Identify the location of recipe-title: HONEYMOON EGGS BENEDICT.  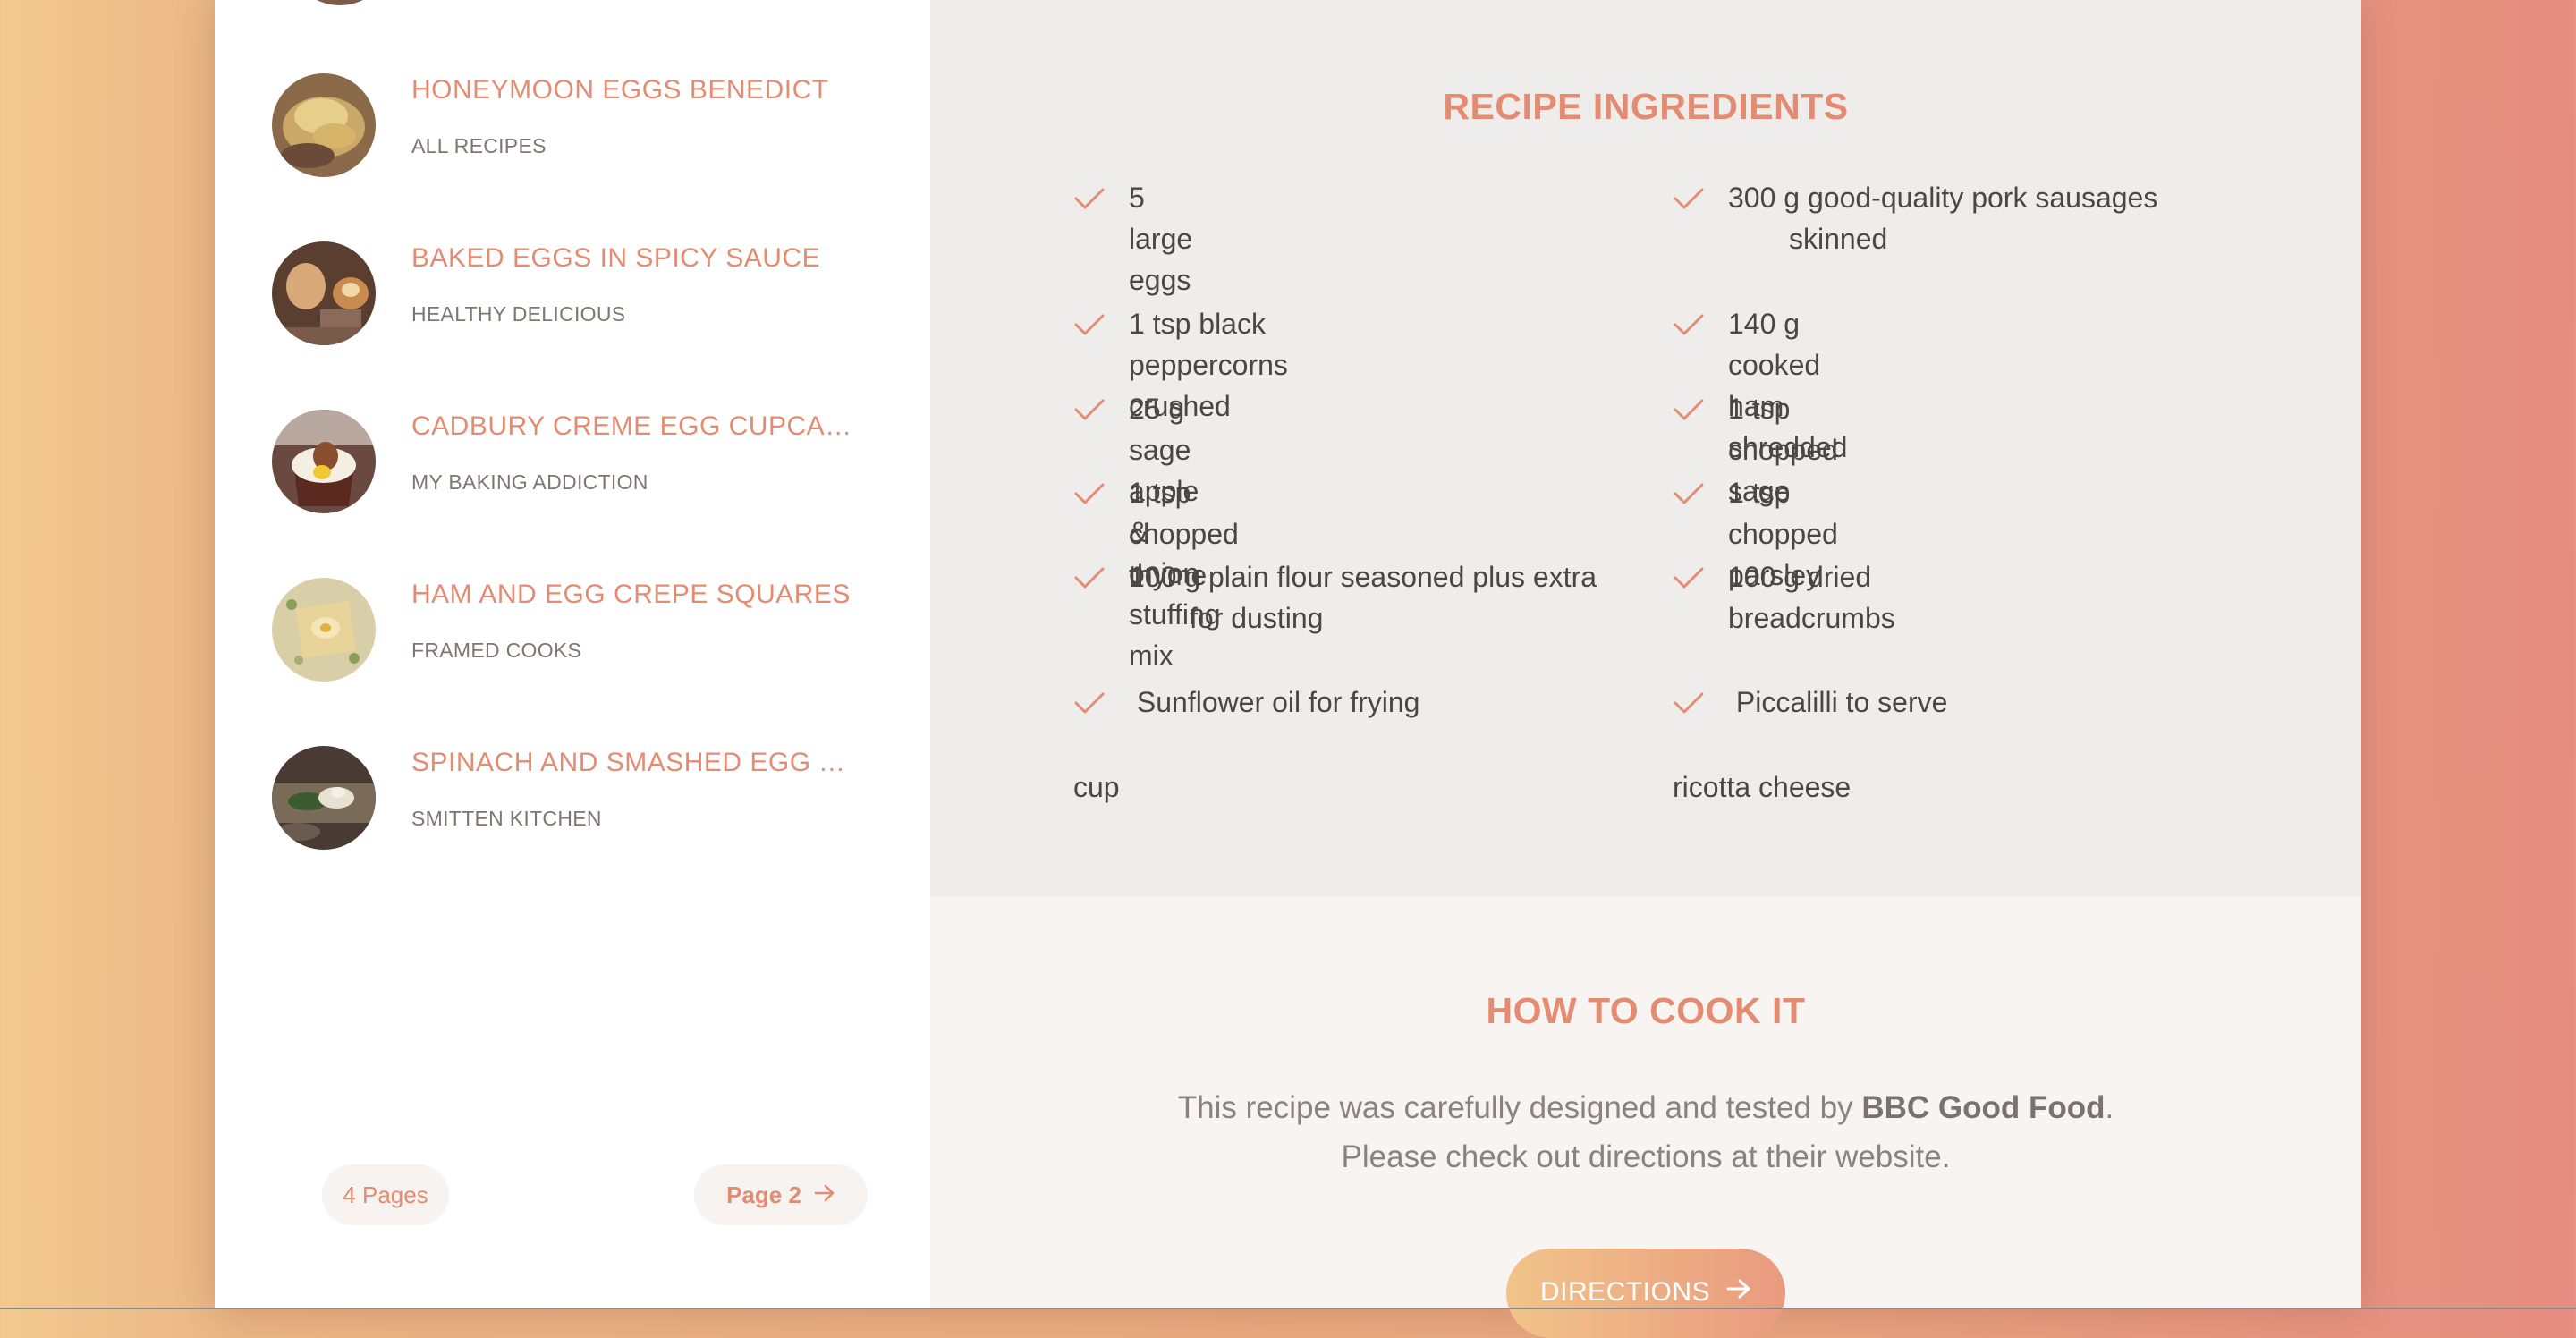
(620, 90).